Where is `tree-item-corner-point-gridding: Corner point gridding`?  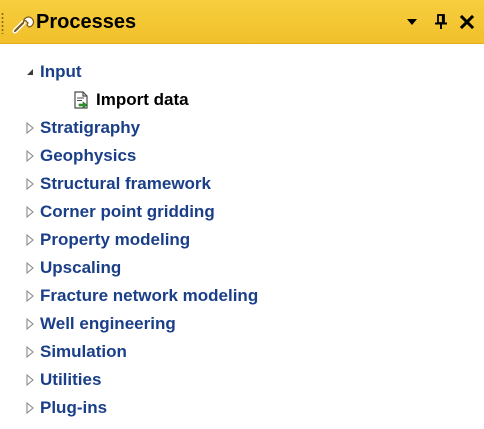 tree-item-corner-point-gridding: Corner point gridding is located at coordinates (242, 212).